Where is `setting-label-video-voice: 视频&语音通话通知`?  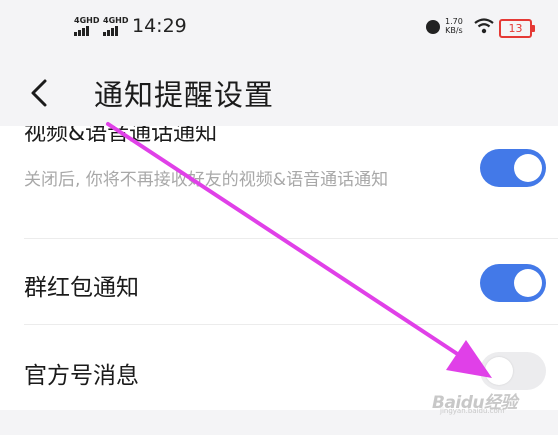
setting-label-video-voice: 视频&语音通话通知 is located at coordinates (120, 137).